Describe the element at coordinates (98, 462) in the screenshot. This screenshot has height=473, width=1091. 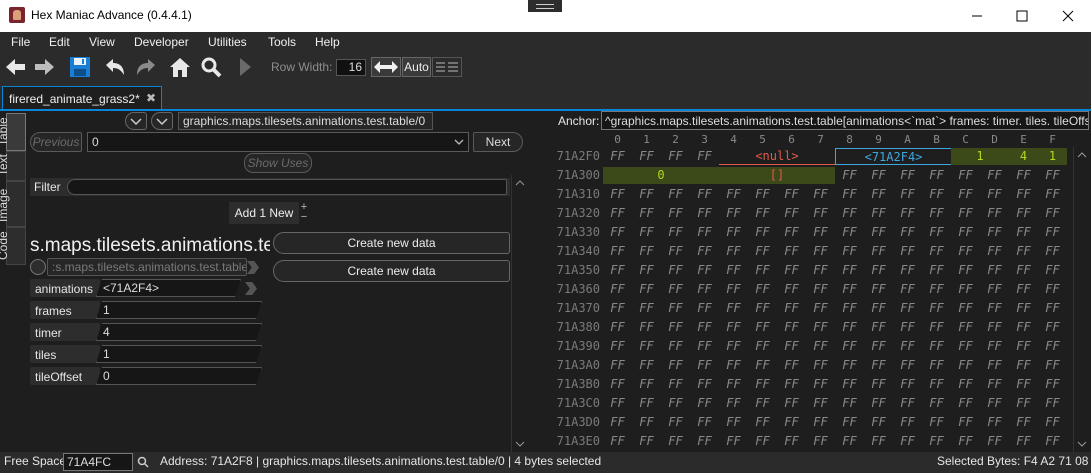
I see `free-space-input: 71A4FC` at that location.